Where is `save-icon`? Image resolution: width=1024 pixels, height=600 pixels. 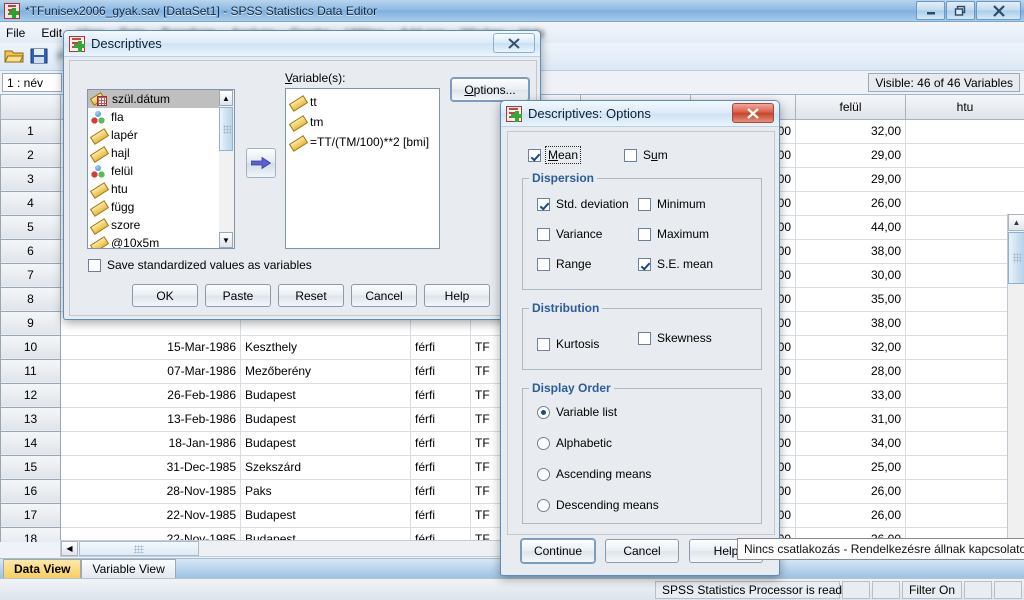
save-icon is located at coordinates (39, 57).